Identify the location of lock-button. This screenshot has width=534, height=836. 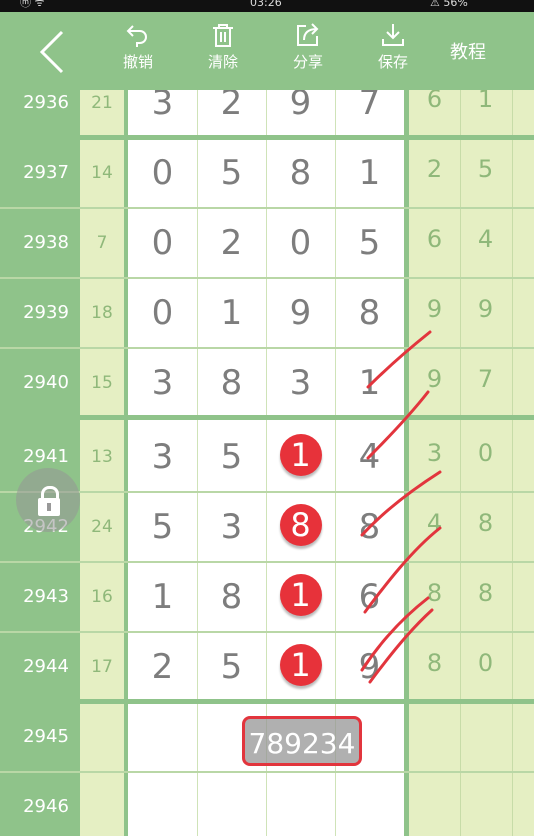
(48, 500).